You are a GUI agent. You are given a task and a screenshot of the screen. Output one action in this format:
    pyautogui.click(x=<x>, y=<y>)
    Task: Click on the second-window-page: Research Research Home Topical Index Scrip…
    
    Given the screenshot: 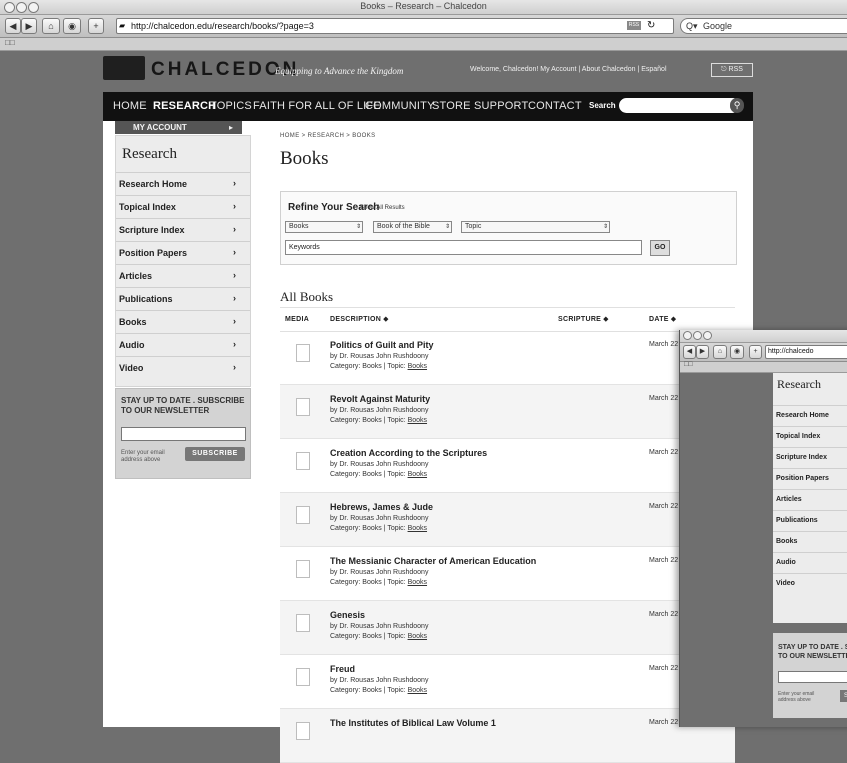 What is the action you would take?
    pyautogui.click(x=763, y=550)
    